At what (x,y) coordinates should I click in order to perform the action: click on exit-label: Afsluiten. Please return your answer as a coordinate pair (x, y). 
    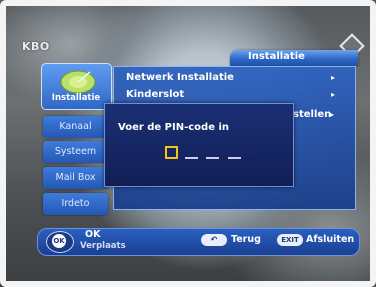
    Looking at the image, I should click on (330, 239).